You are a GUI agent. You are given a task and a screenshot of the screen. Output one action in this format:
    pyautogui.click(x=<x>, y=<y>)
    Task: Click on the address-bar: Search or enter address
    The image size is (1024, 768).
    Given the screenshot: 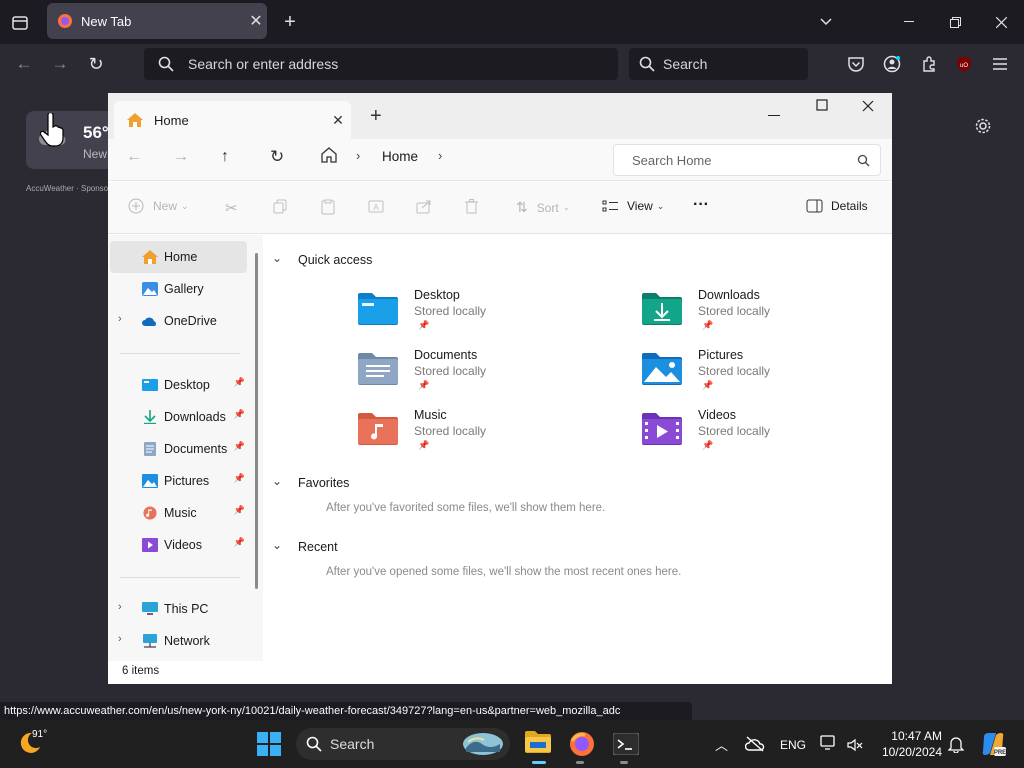 What is the action you would take?
    pyautogui.click(x=381, y=64)
    